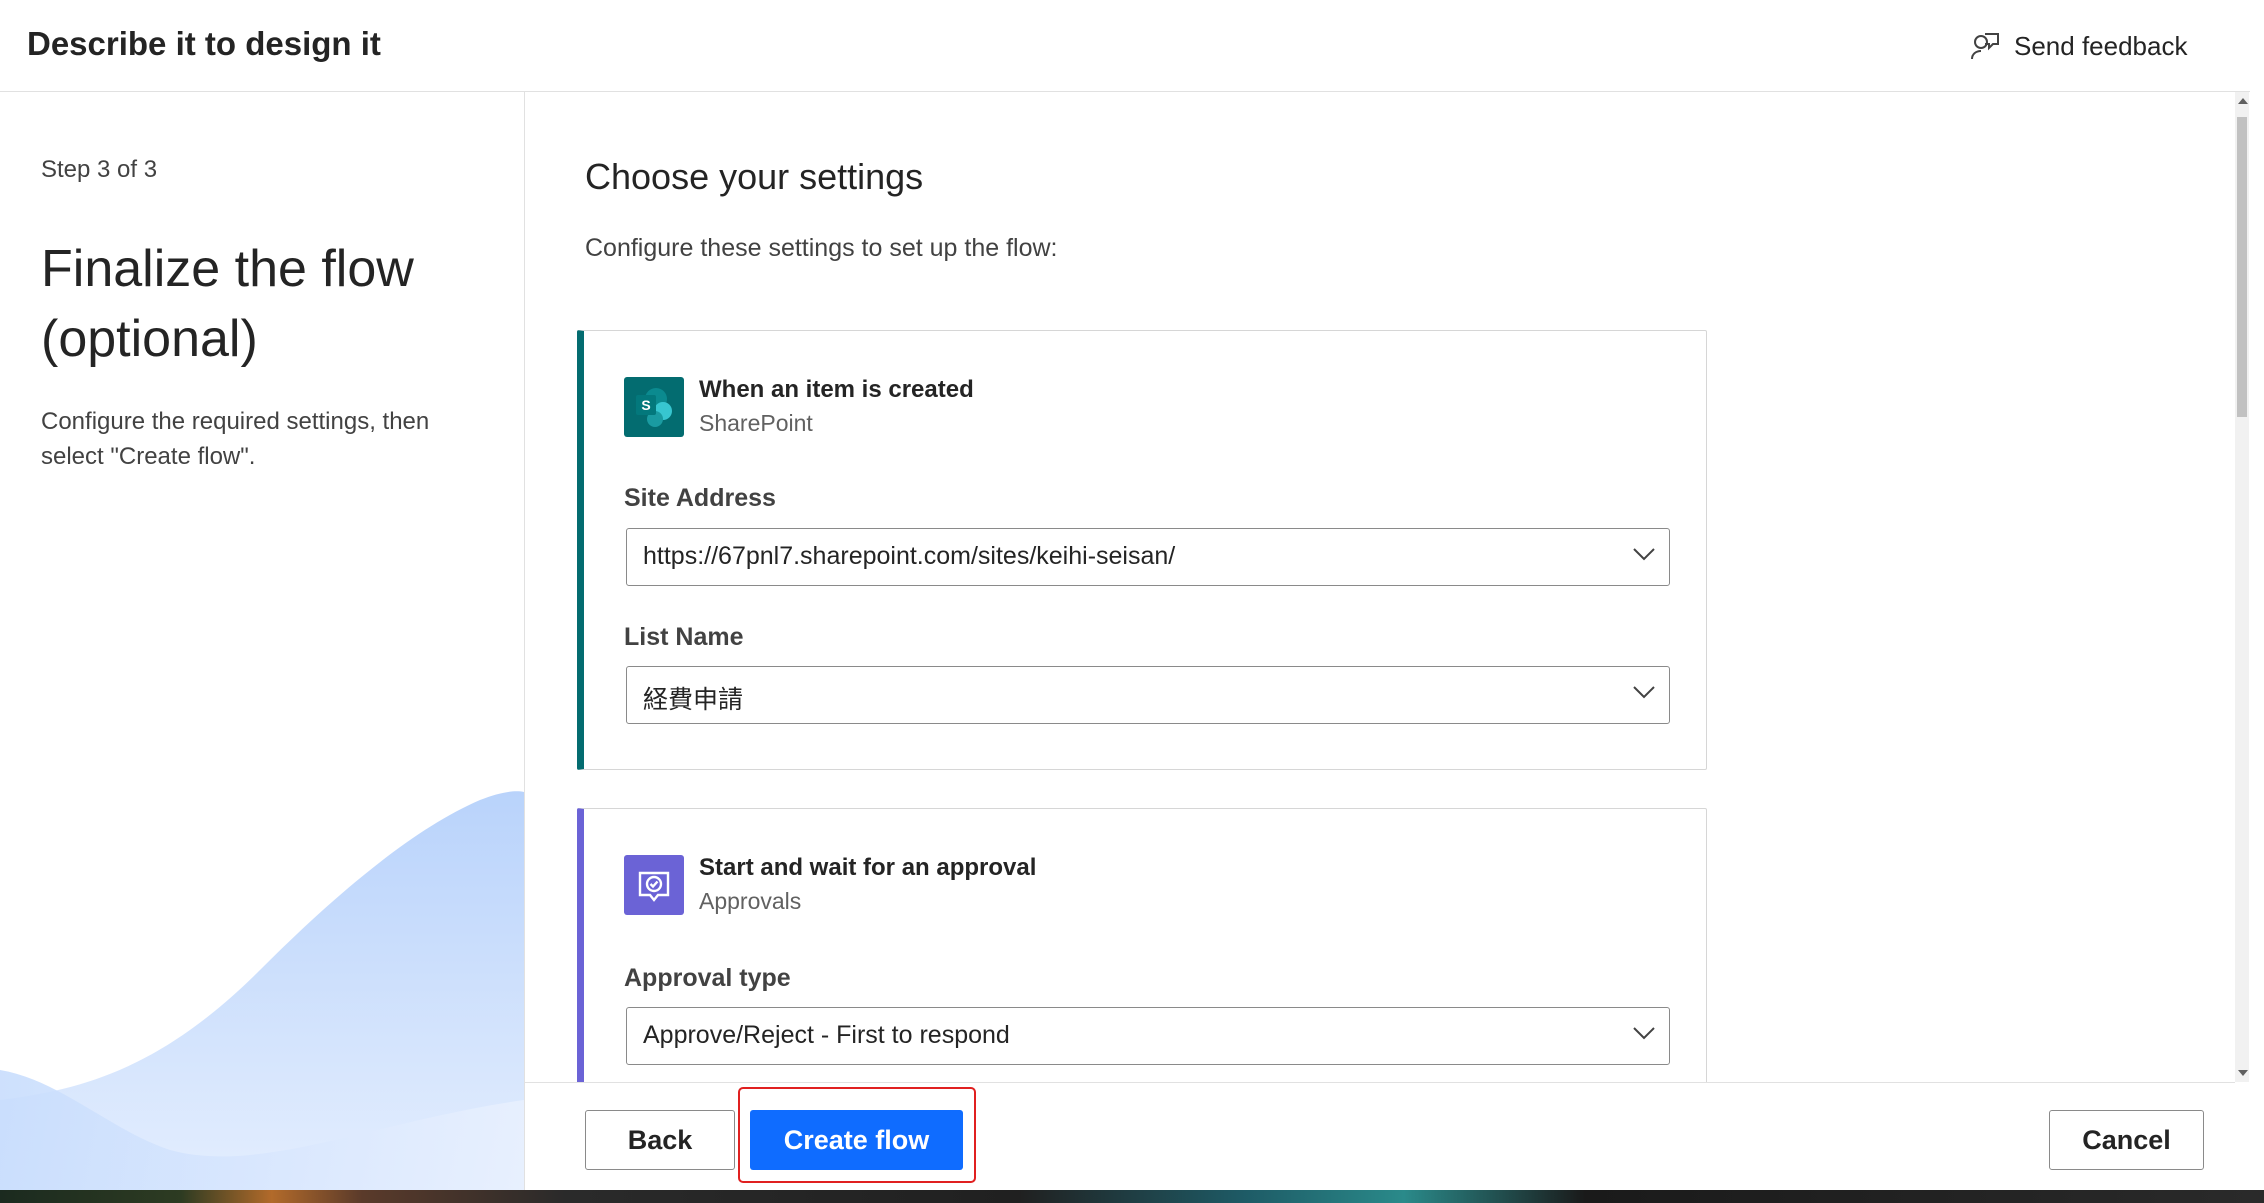 The height and width of the screenshot is (1203, 2264). What do you see at coordinates (1132, 1196) in the screenshot?
I see `desktop-taskbar-strip` at bounding box center [1132, 1196].